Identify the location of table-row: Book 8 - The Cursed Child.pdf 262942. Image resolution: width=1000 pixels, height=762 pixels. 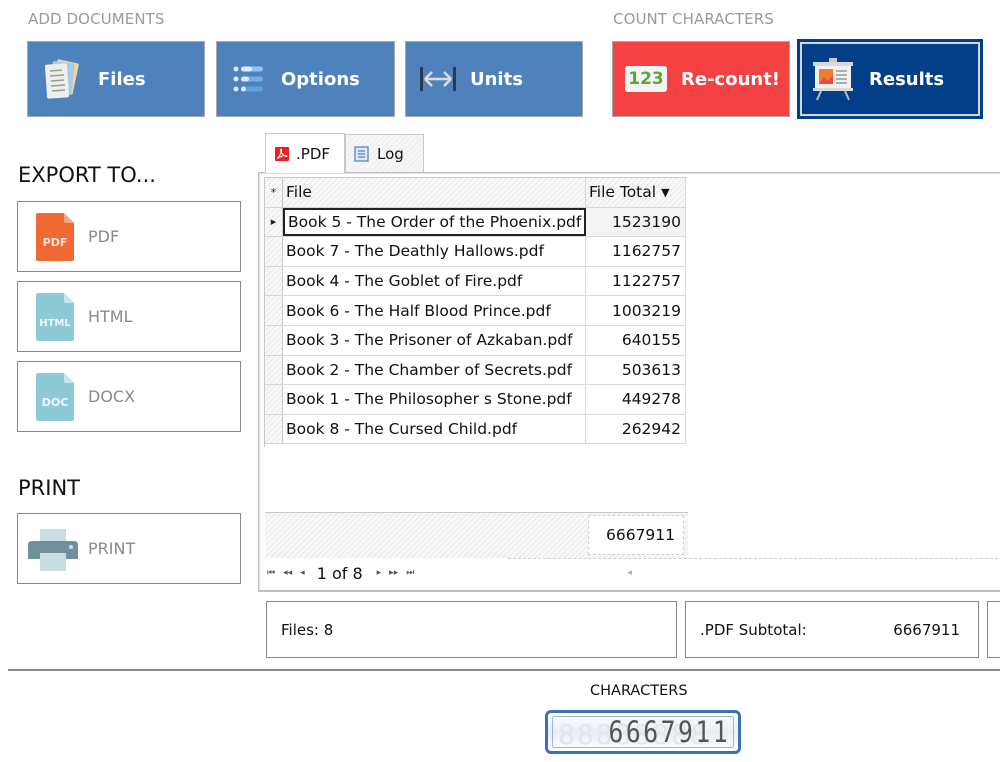
(475, 429).